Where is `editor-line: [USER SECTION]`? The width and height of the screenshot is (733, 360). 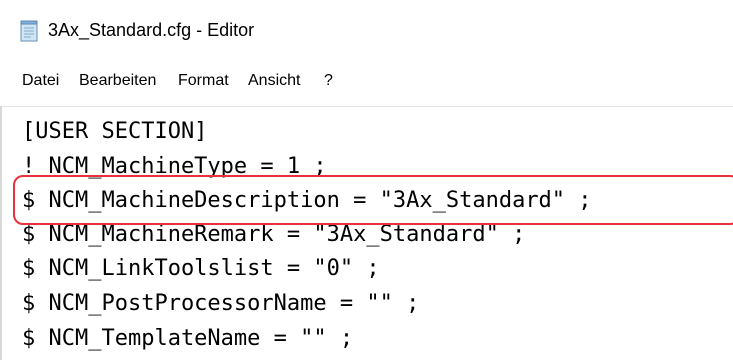
editor-line: [USER SECTION] is located at coordinates (115, 131).